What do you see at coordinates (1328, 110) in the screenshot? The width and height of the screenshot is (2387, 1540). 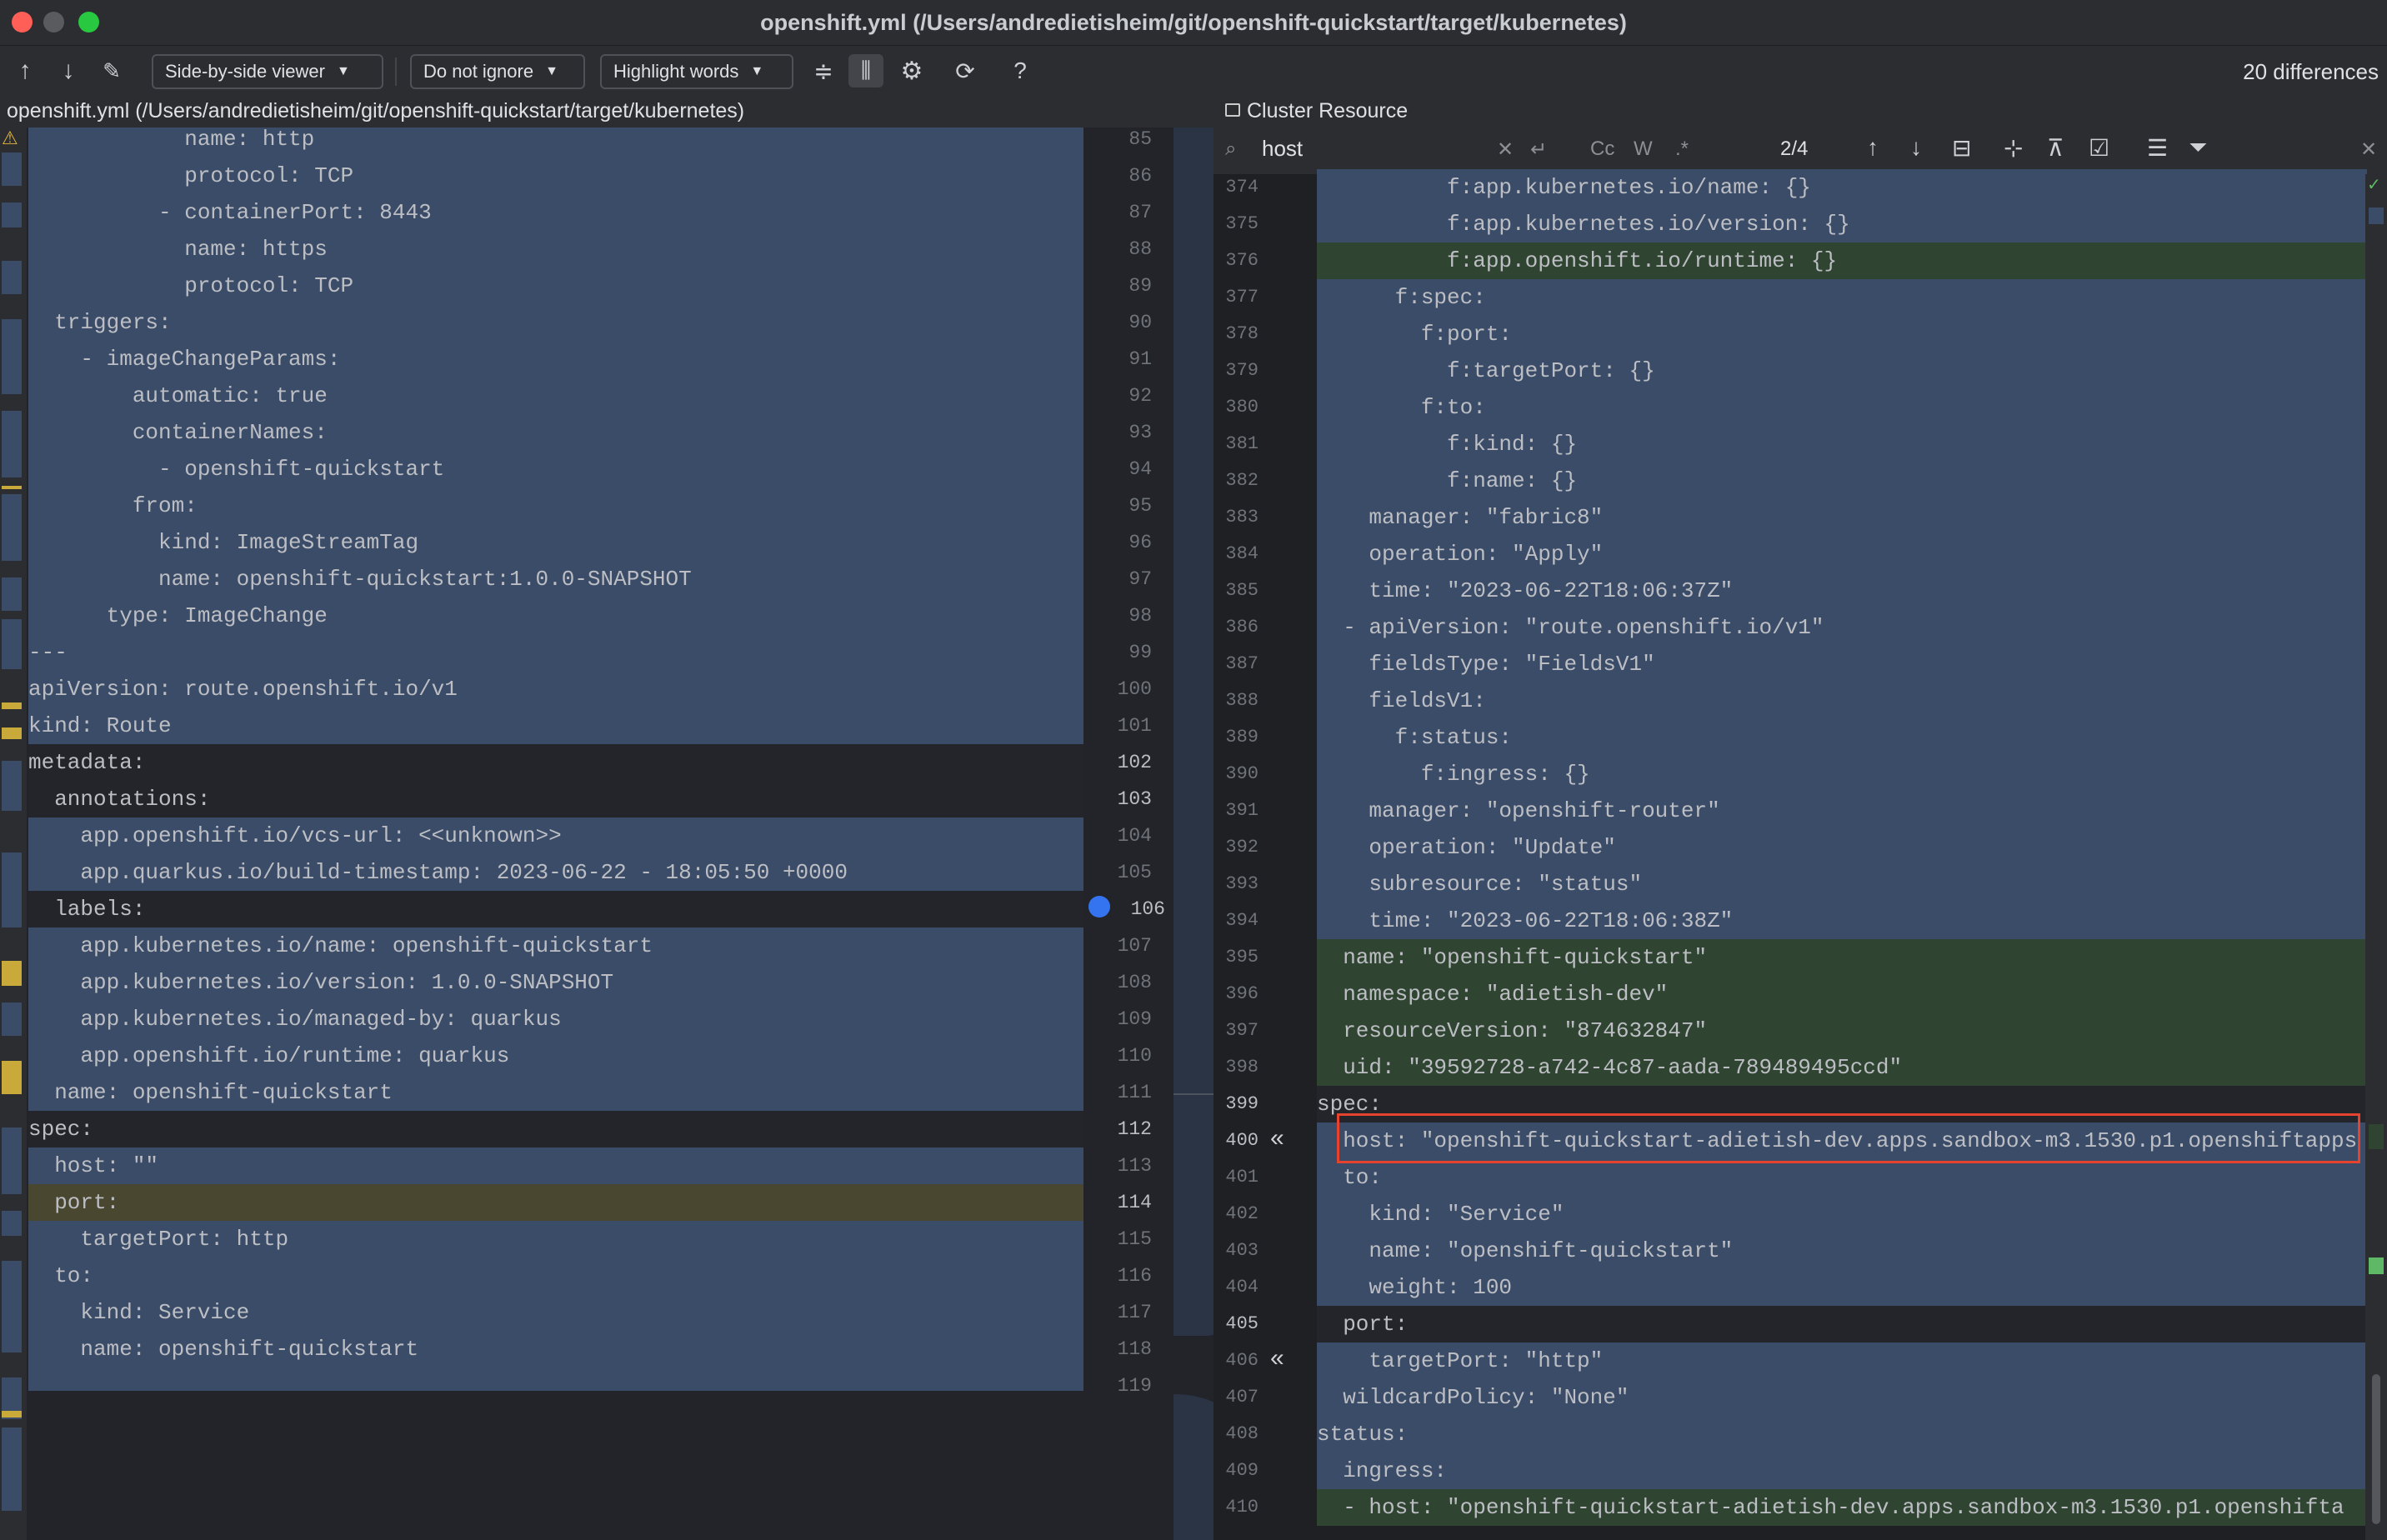 I see `right-title-label: Cluster Resource` at bounding box center [1328, 110].